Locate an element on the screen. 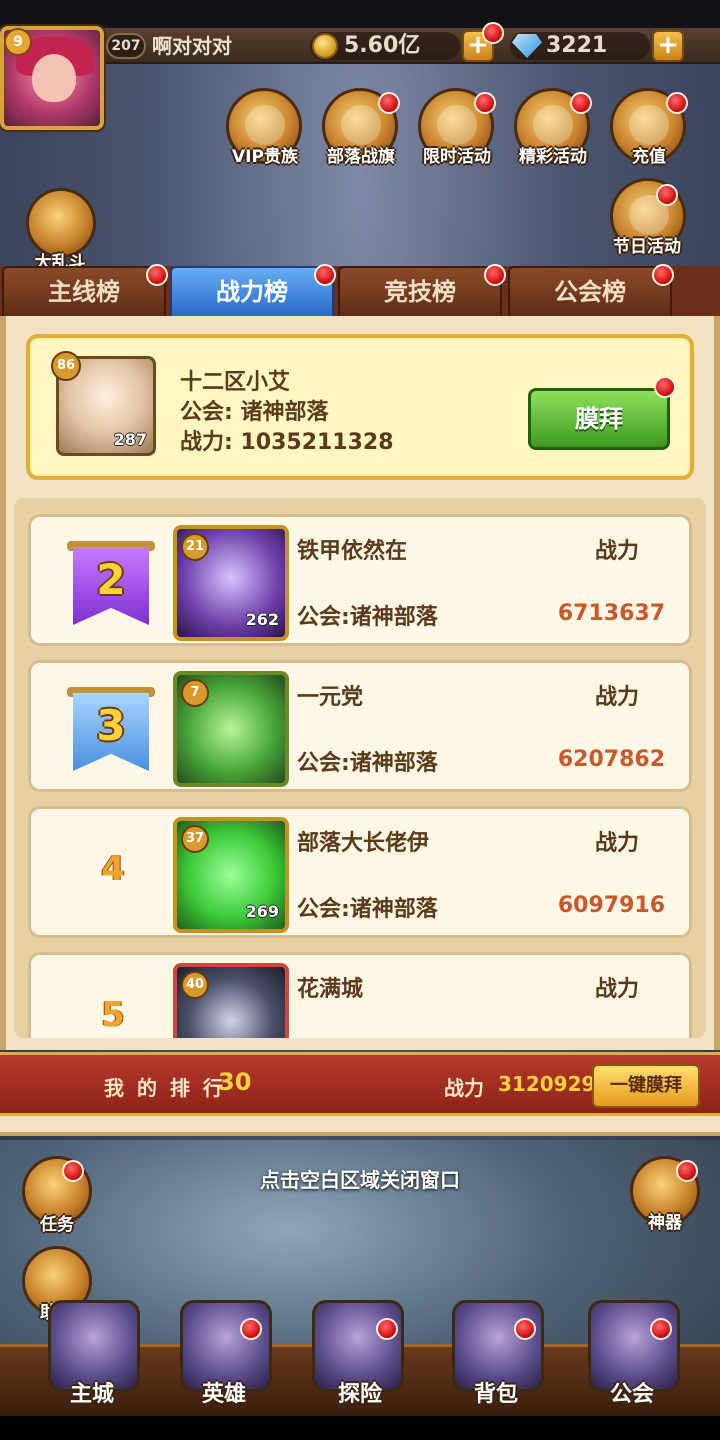  menu-festival-label: 节日活动 is located at coordinates (647, 247).